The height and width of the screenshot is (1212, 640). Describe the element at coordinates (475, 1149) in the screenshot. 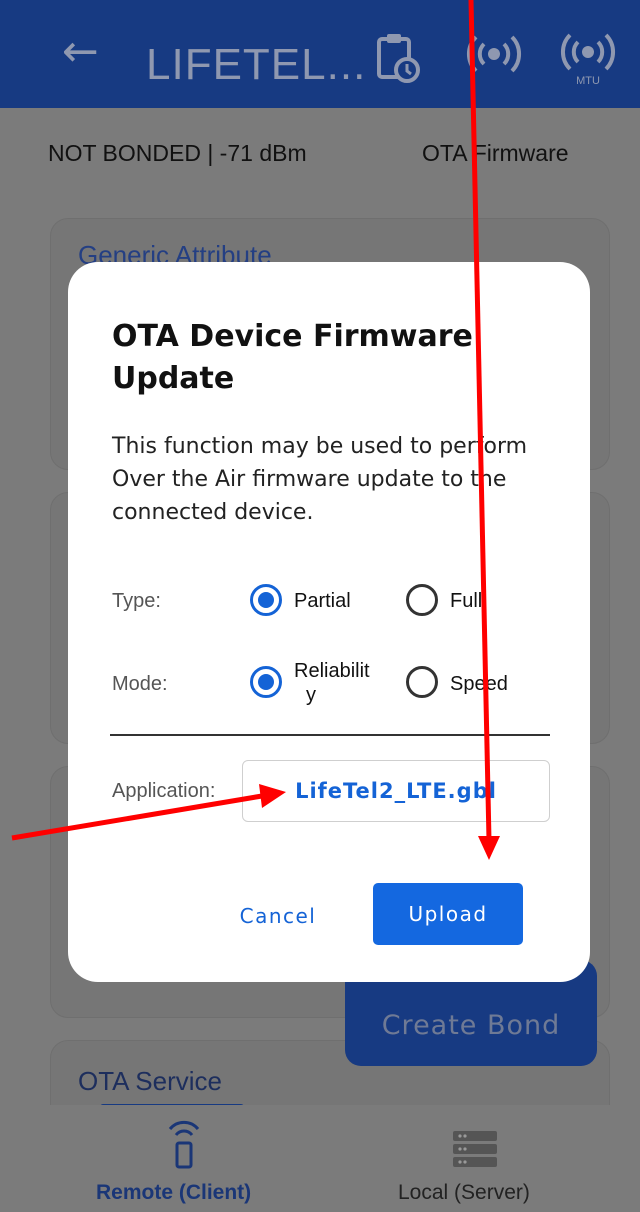

I see `local-server-icon` at that location.